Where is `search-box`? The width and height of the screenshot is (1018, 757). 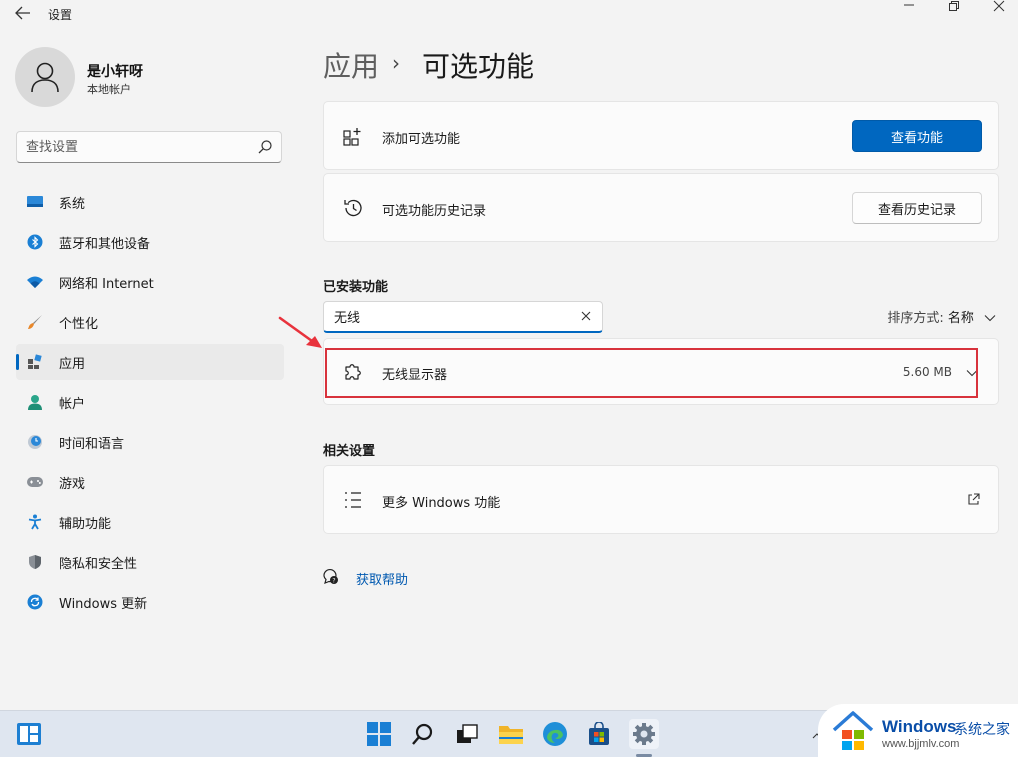
search-box is located at coordinates (149, 147).